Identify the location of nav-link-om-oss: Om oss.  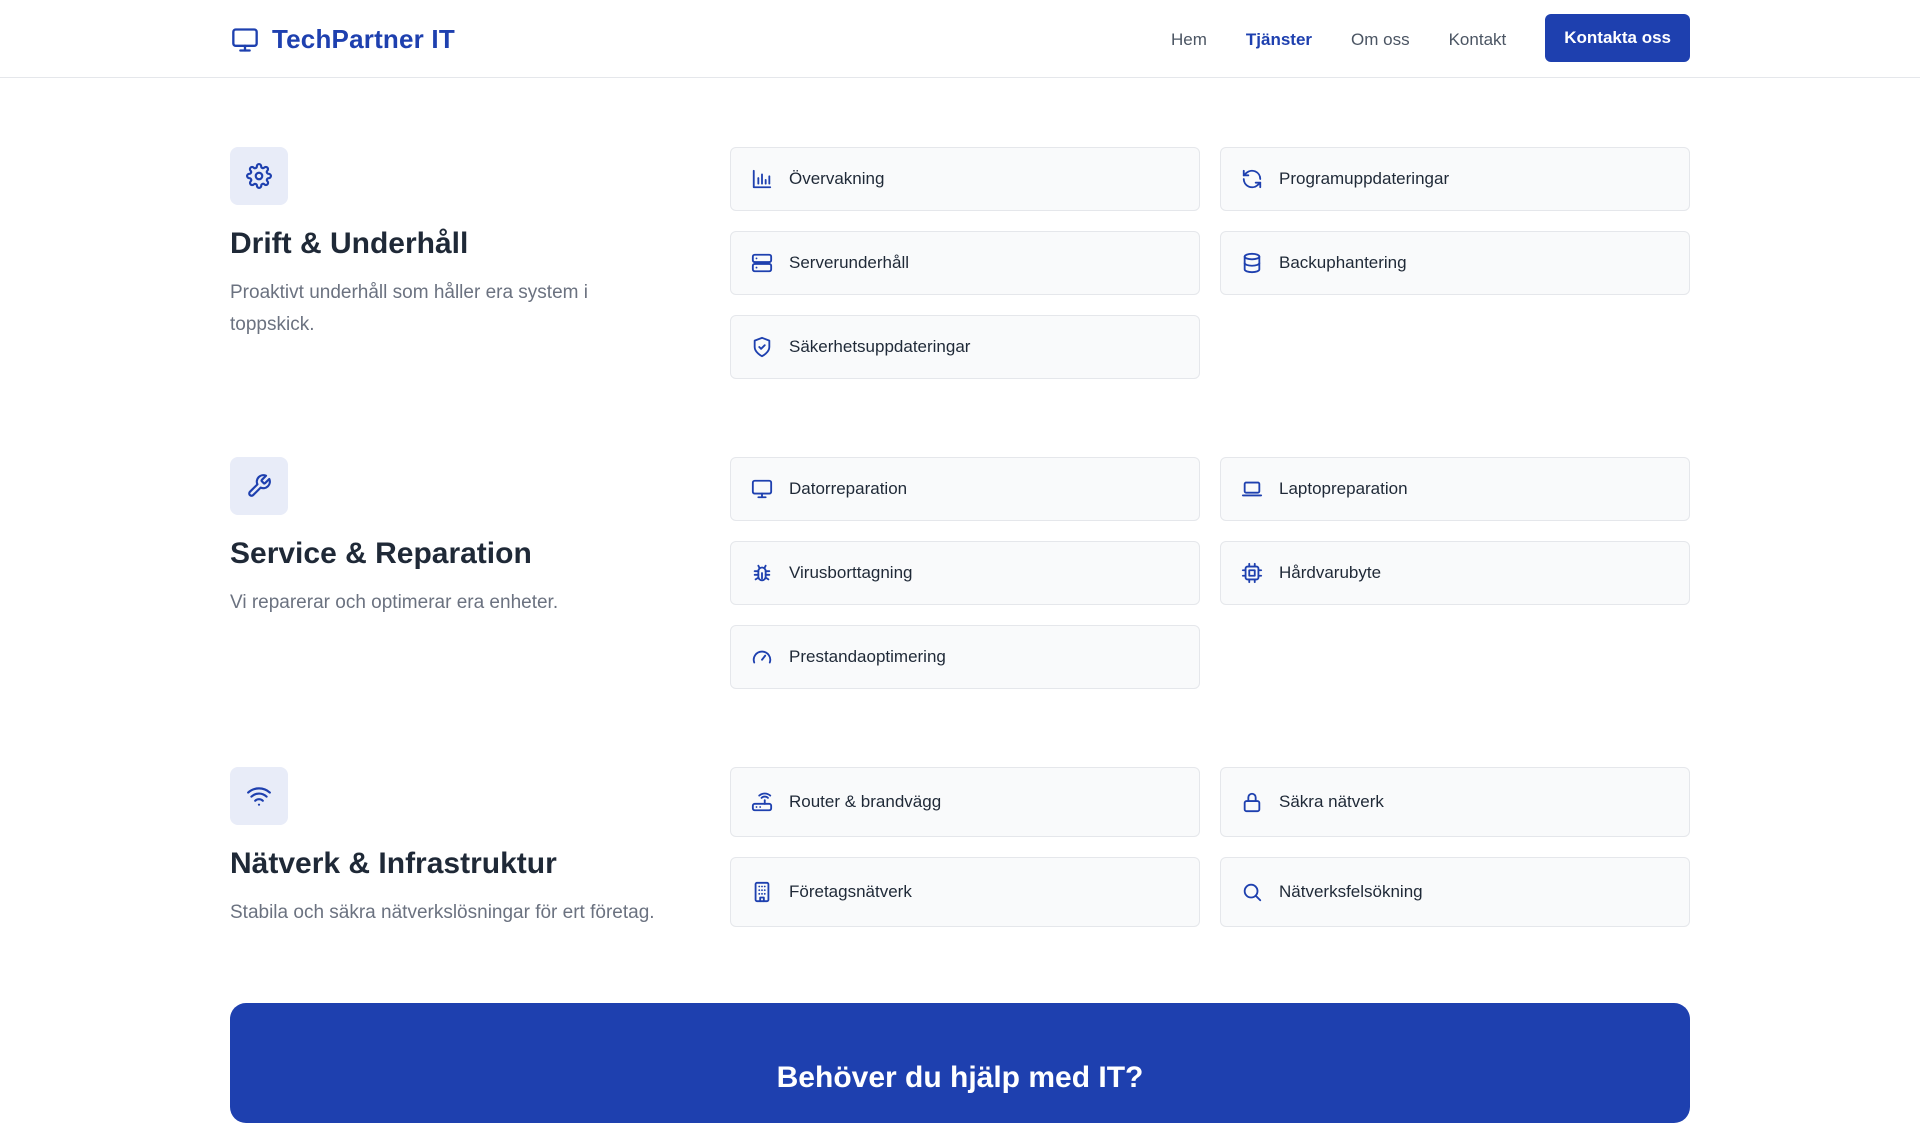
(1380, 40).